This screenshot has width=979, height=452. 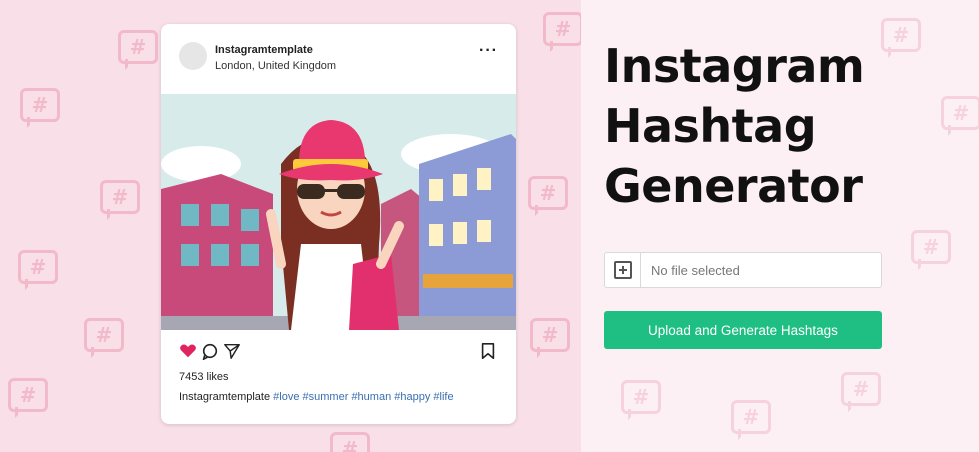 What do you see at coordinates (733, 186) in the screenshot?
I see `title-line: Generator` at bounding box center [733, 186].